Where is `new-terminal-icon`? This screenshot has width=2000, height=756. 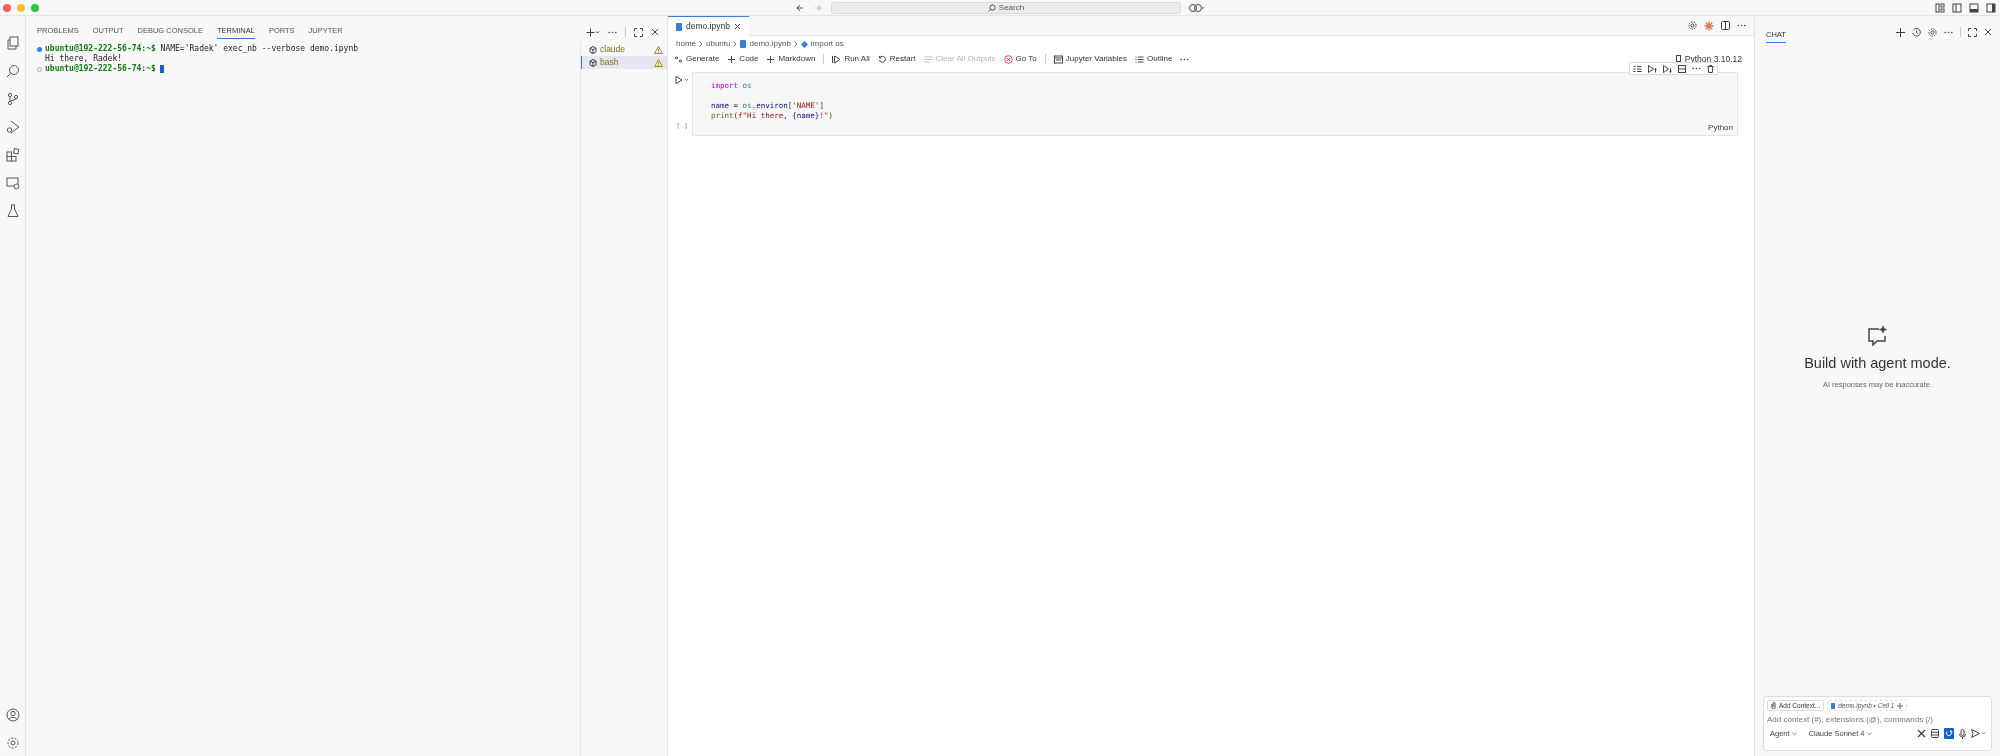 new-terminal-icon is located at coordinates (593, 32).